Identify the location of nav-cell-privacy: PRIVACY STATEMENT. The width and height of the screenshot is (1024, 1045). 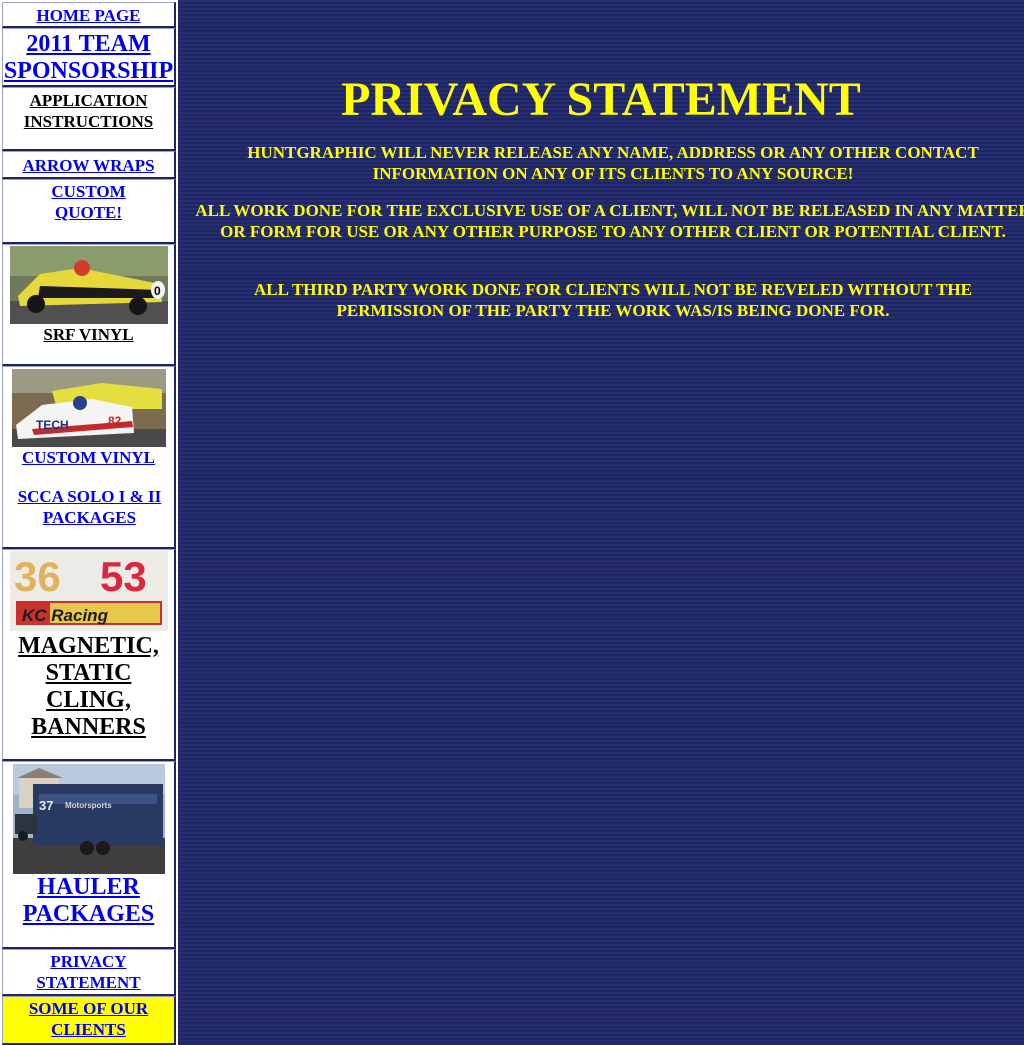
(89, 972).